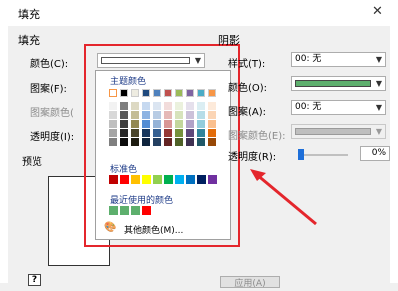 Image resolution: width=398 pixels, height=291 pixels. Describe the element at coordinates (283, 197) in the screenshot. I see `red-arrow-annotation` at that location.